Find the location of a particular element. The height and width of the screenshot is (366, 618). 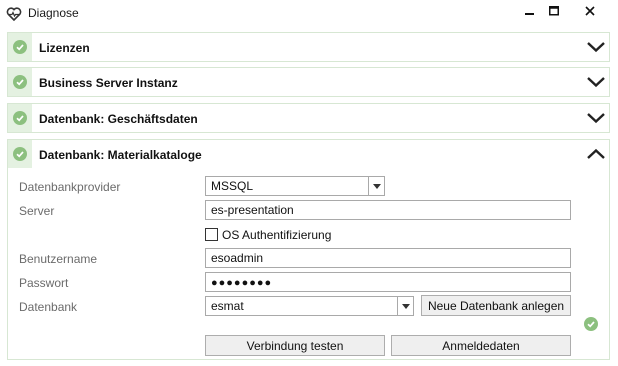

password-input: ●●●●●●●● is located at coordinates (388, 282).